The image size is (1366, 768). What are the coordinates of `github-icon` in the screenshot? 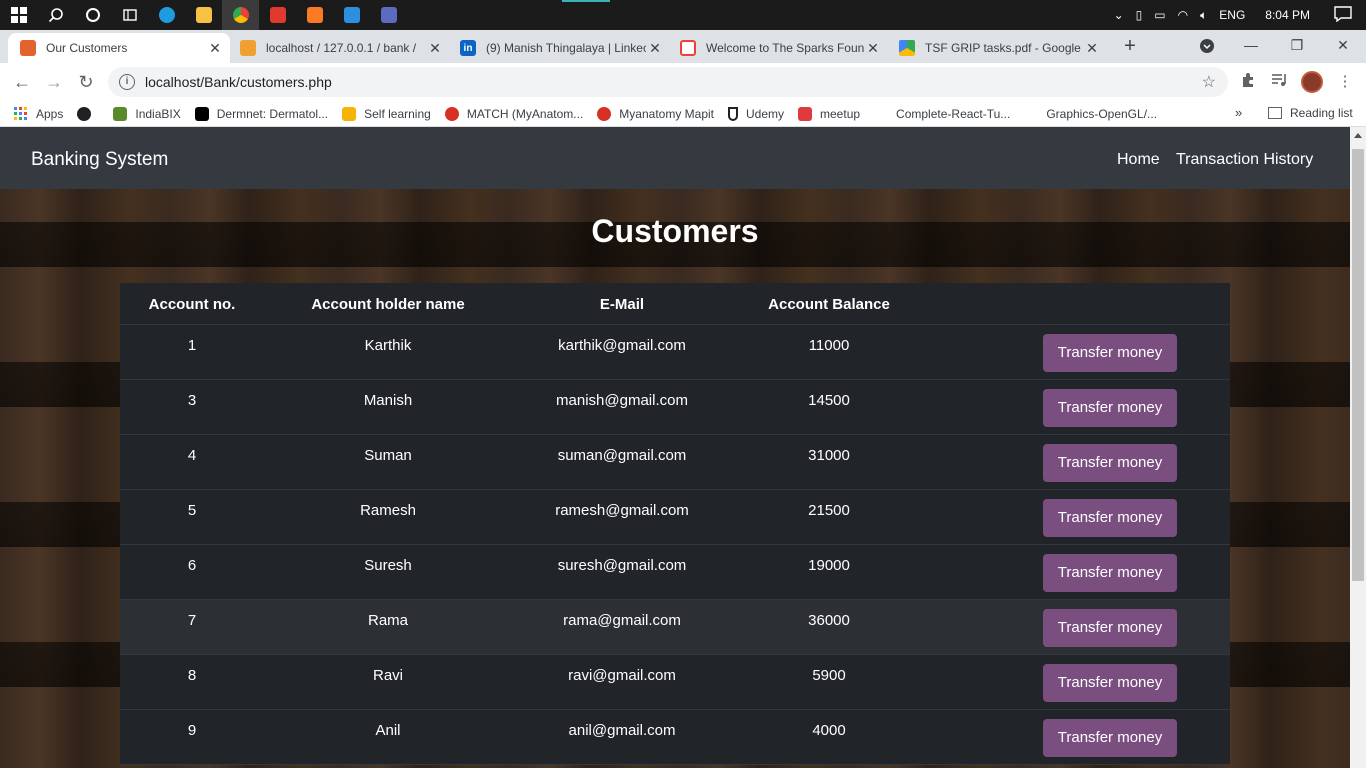 It's located at (1031, 113).